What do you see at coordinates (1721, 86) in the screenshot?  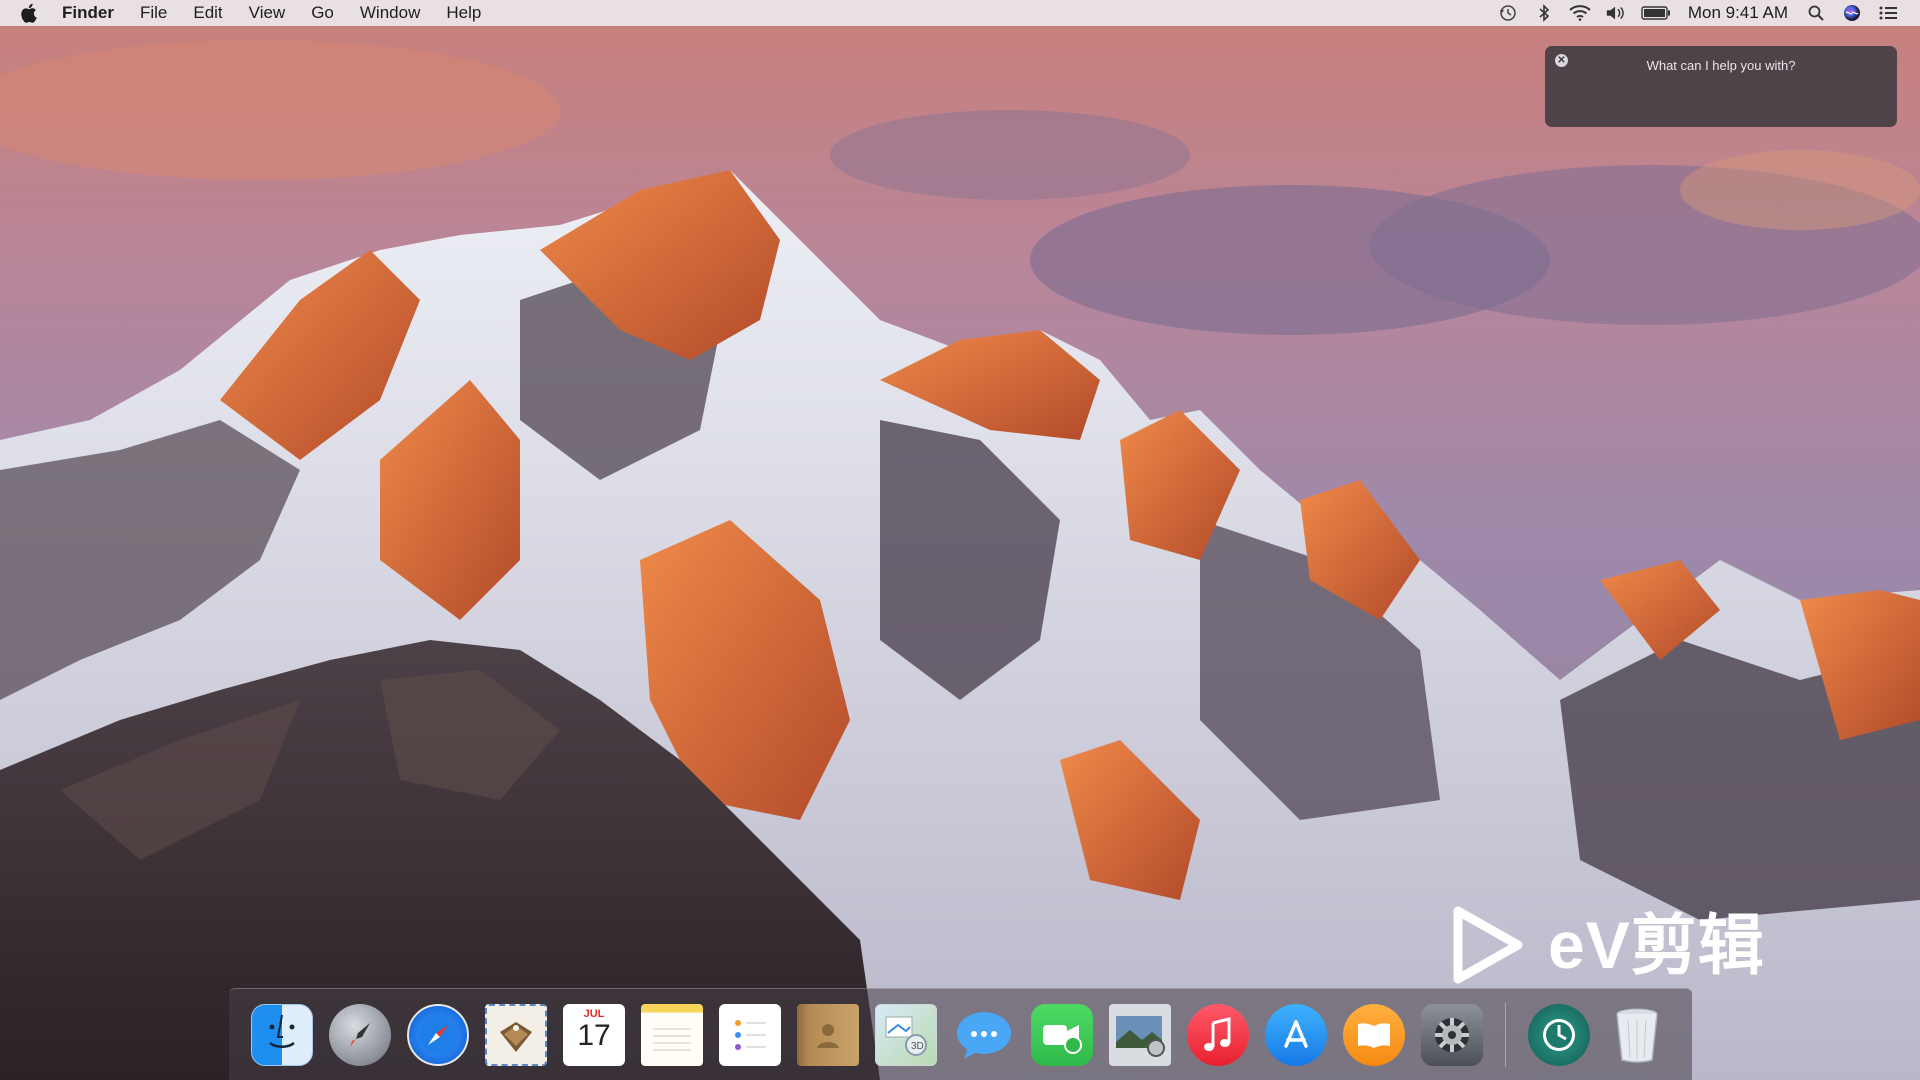 I see `siri-panel: ✕ What can I help you with?` at bounding box center [1721, 86].